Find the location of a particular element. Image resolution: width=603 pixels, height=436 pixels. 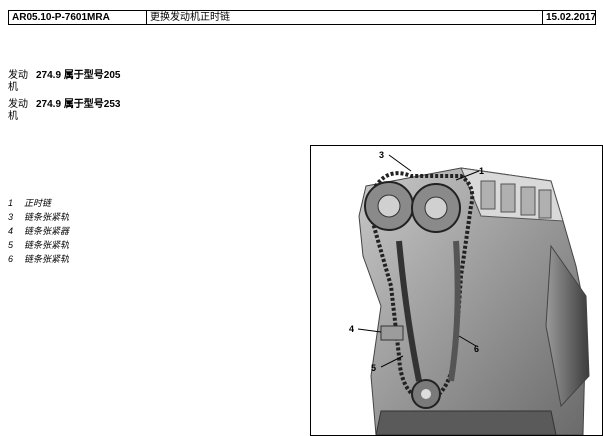

callout-3: 3 is located at coordinates (381, 155).